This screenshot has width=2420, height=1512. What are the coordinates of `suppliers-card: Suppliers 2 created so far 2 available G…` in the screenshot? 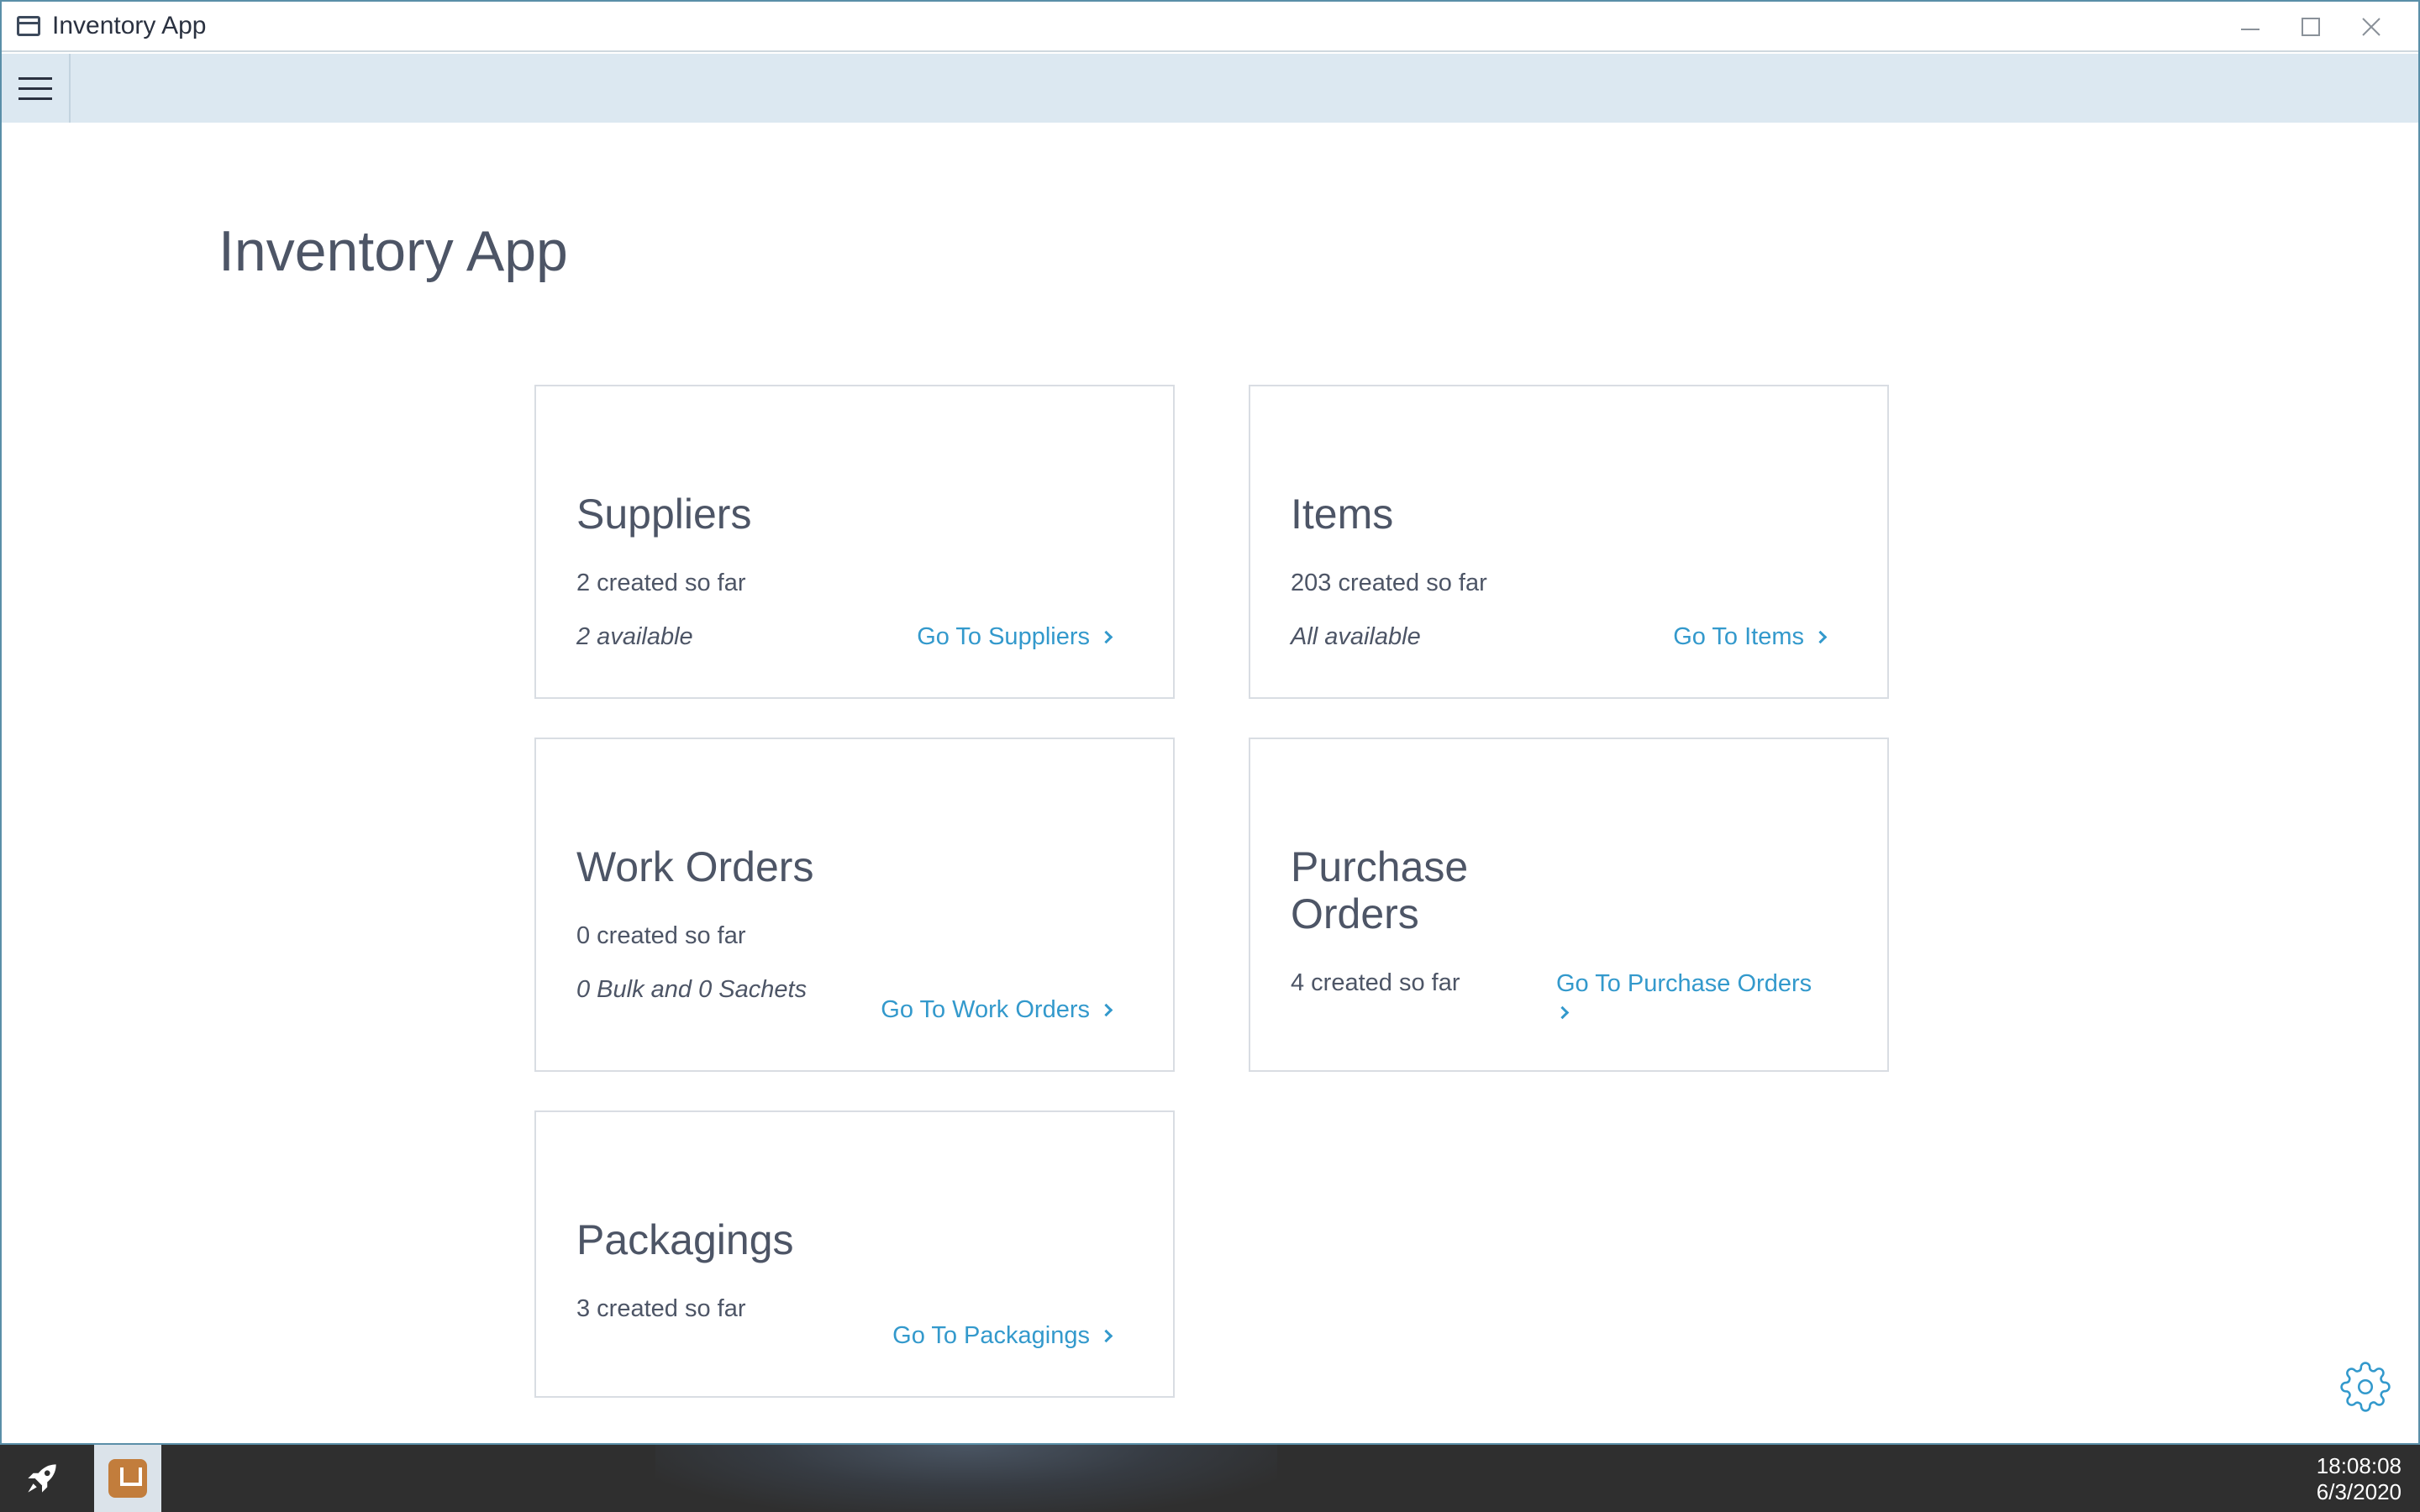 It's located at (855, 542).